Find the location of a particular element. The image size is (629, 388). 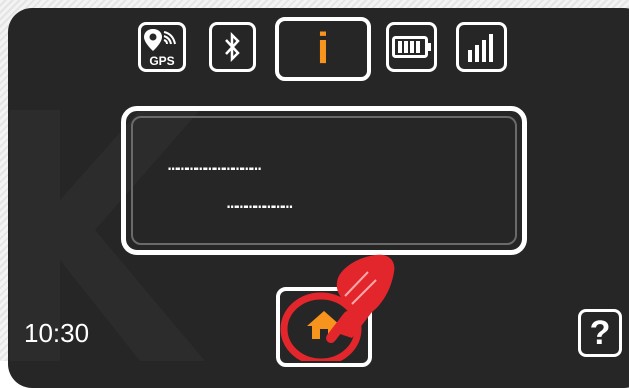

home-icon is located at coordinates (324, 325).